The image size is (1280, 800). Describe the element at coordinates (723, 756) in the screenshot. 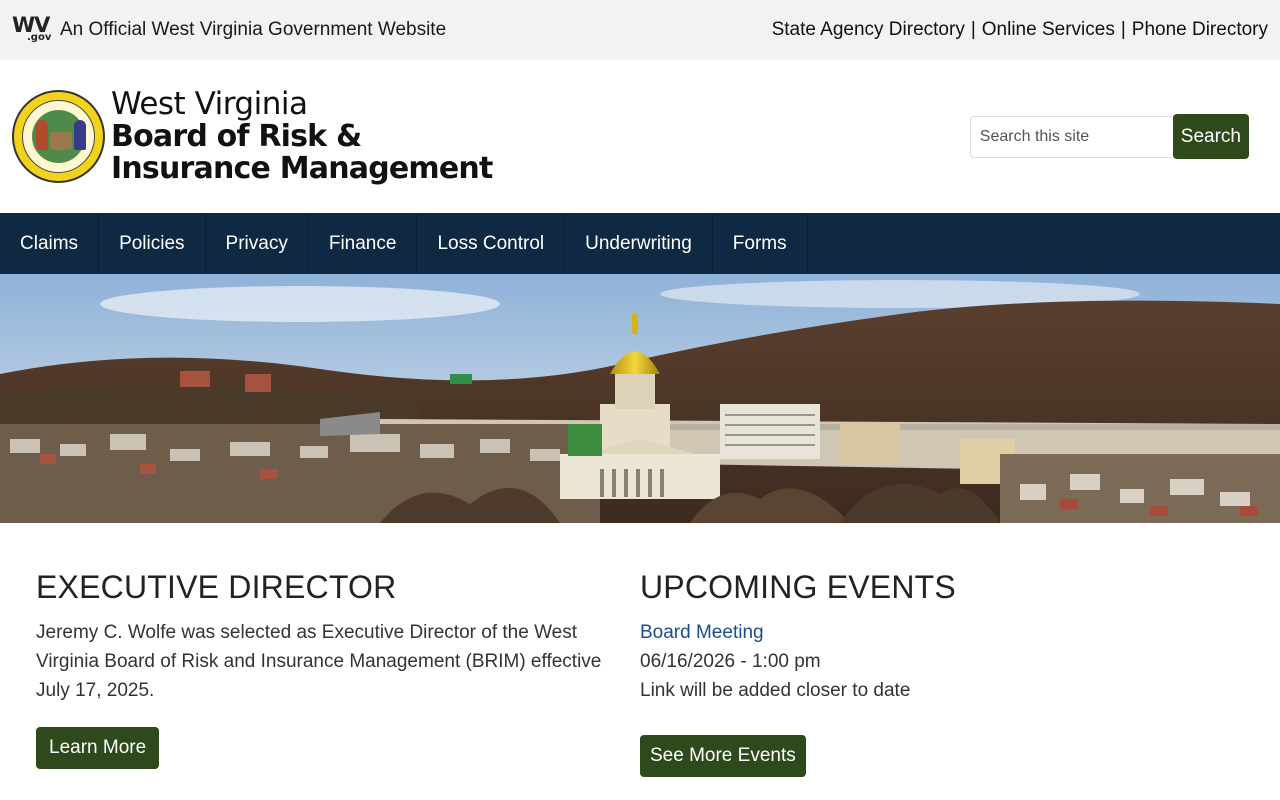

I see `see-more-events-button: See More Events` at that location.